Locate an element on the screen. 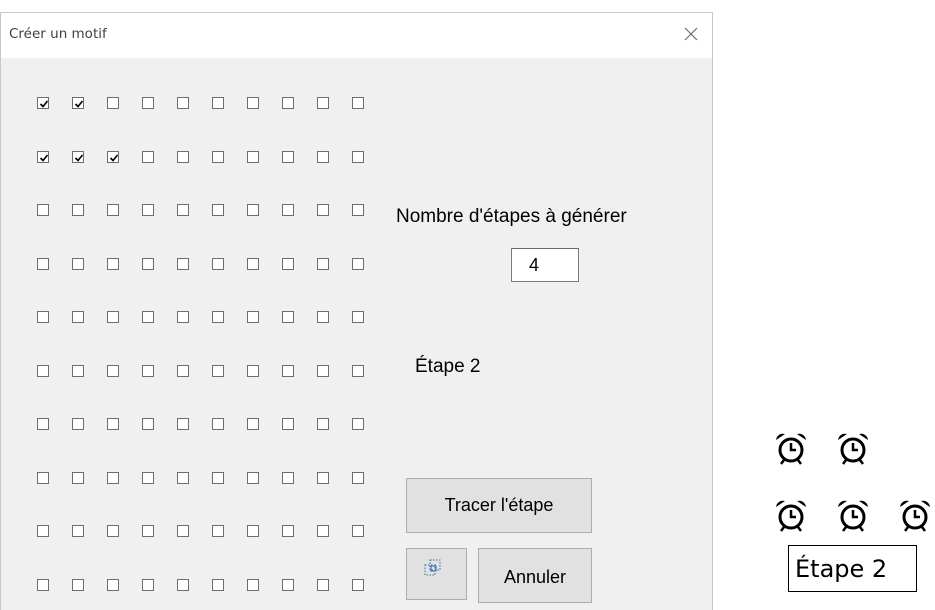  close-button is located at coordinates (691, 34).